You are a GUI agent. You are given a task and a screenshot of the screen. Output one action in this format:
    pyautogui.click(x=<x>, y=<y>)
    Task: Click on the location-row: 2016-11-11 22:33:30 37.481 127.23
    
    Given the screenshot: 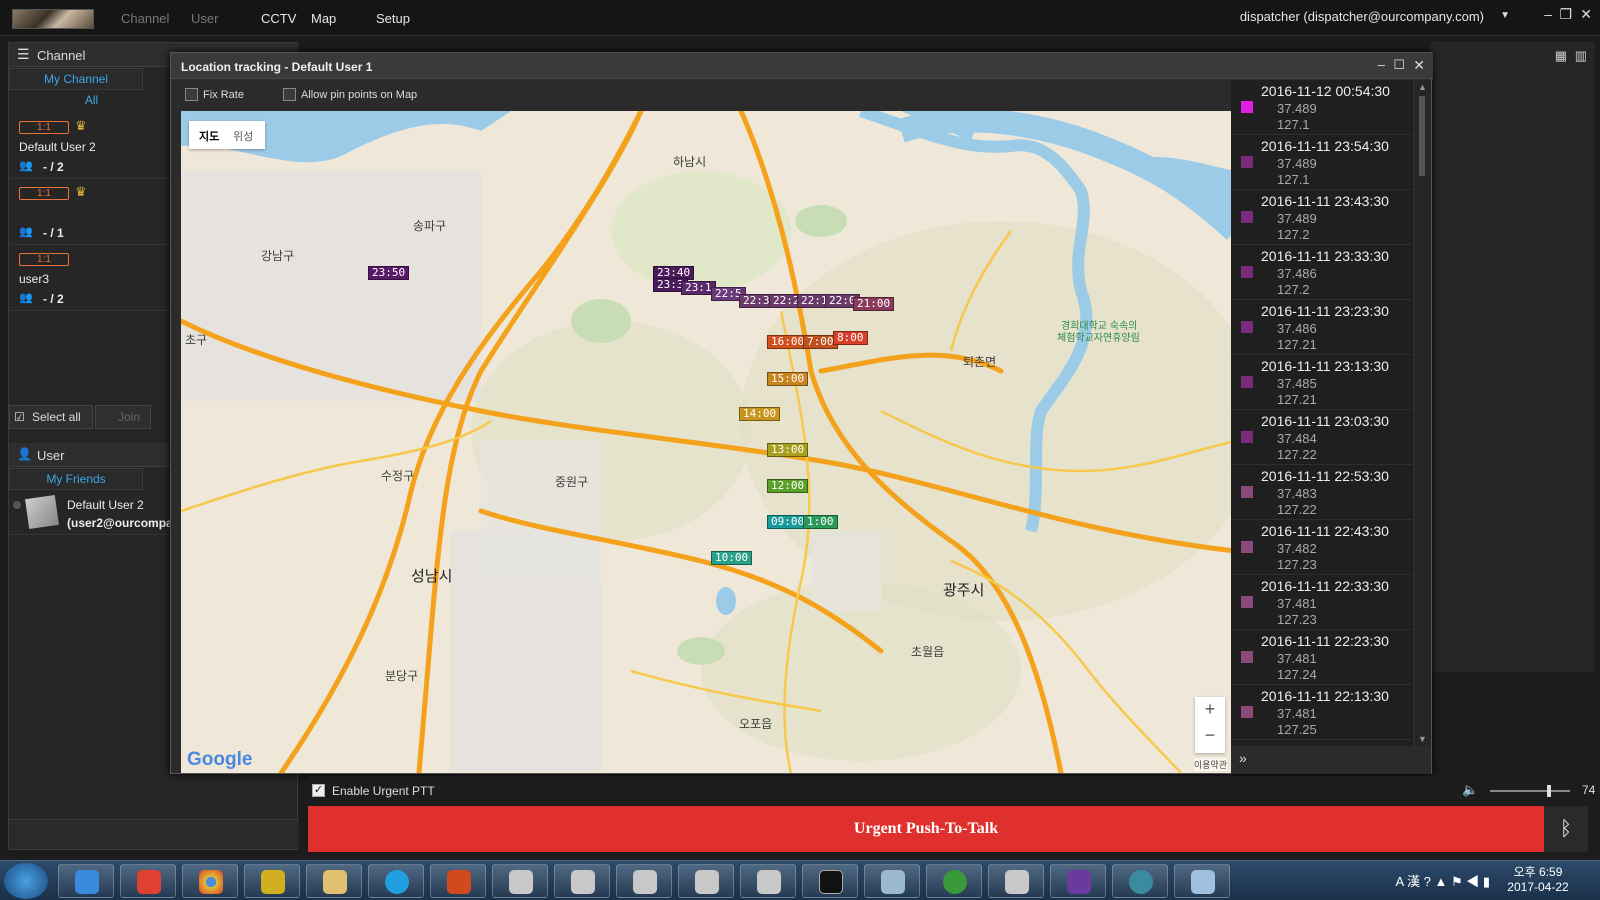 What is the action you would take?
    pyautogui.click(x=1322, y=602)
    